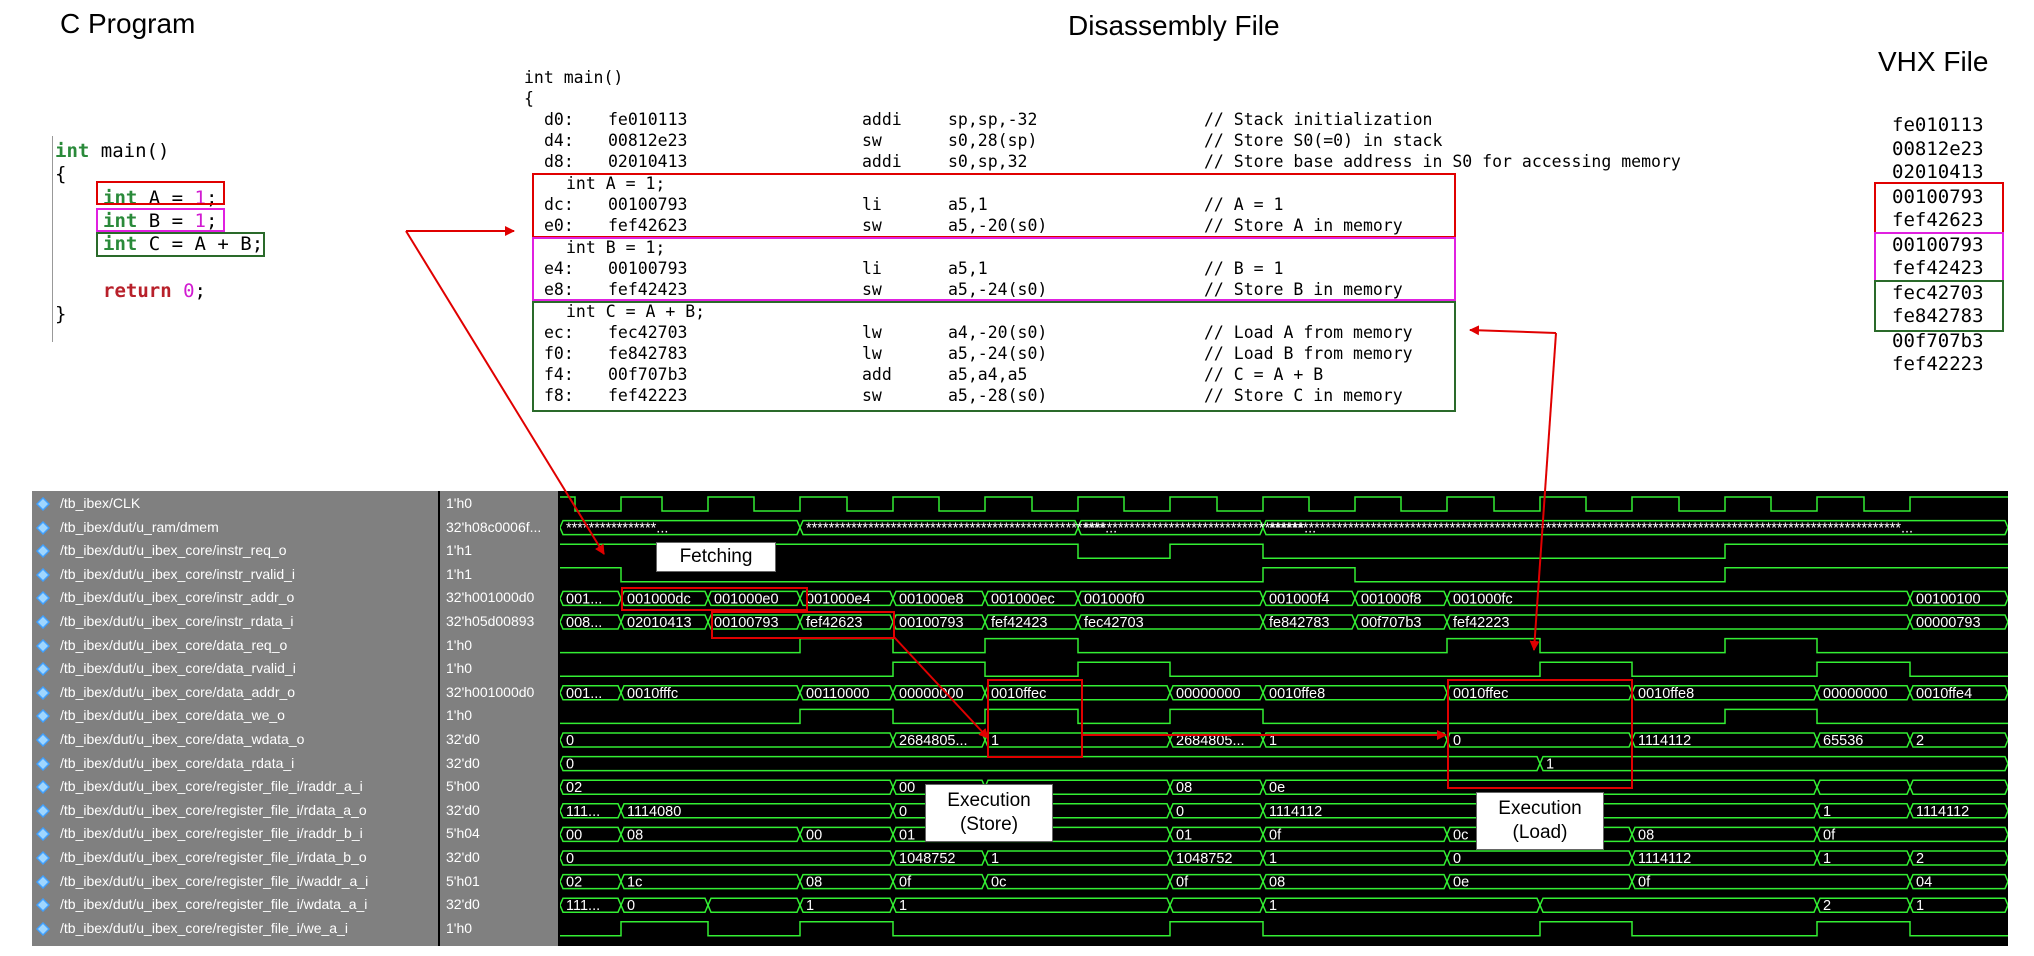 This screenshot has height=956, width=2034. What do you see at coordinates (993, 140) in the screenshot?
I see `asm-operands: s0,28(sp)` at bounding box center [993, 140].